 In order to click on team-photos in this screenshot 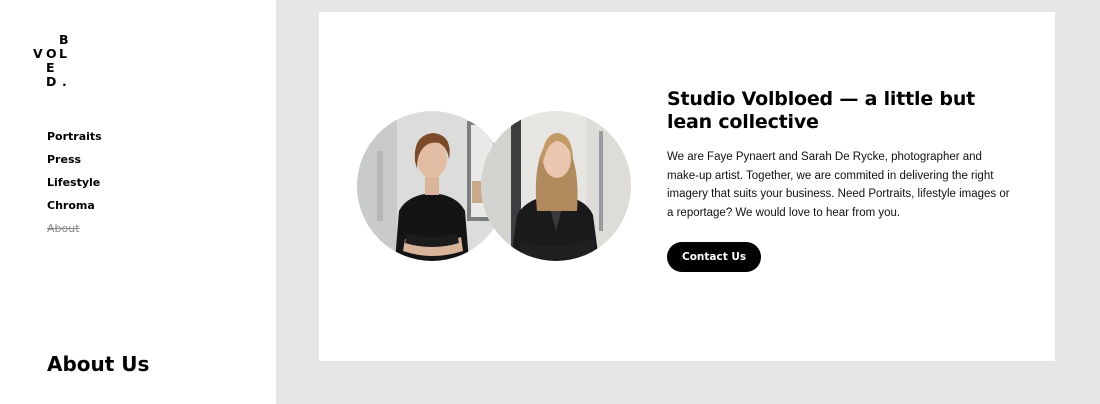, I will do `click(494, 187)`.